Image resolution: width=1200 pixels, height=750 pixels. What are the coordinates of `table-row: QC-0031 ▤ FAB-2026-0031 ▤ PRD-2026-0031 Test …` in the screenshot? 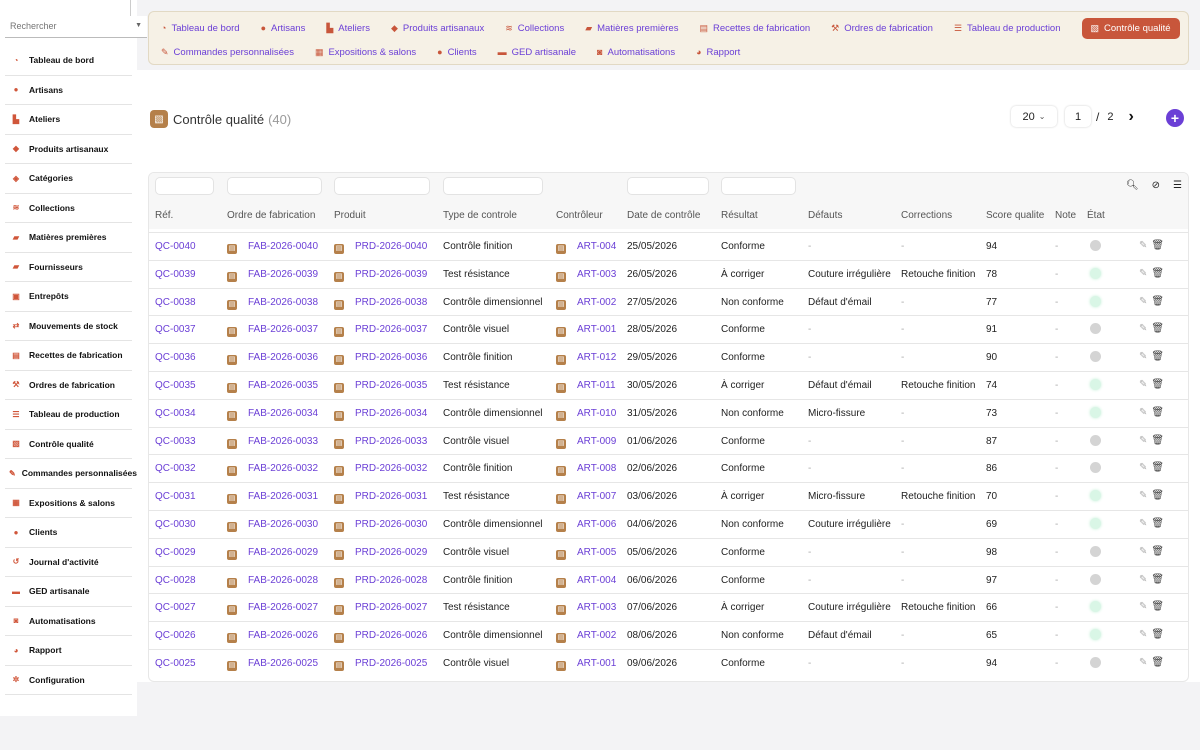 It's located at (668, 496).